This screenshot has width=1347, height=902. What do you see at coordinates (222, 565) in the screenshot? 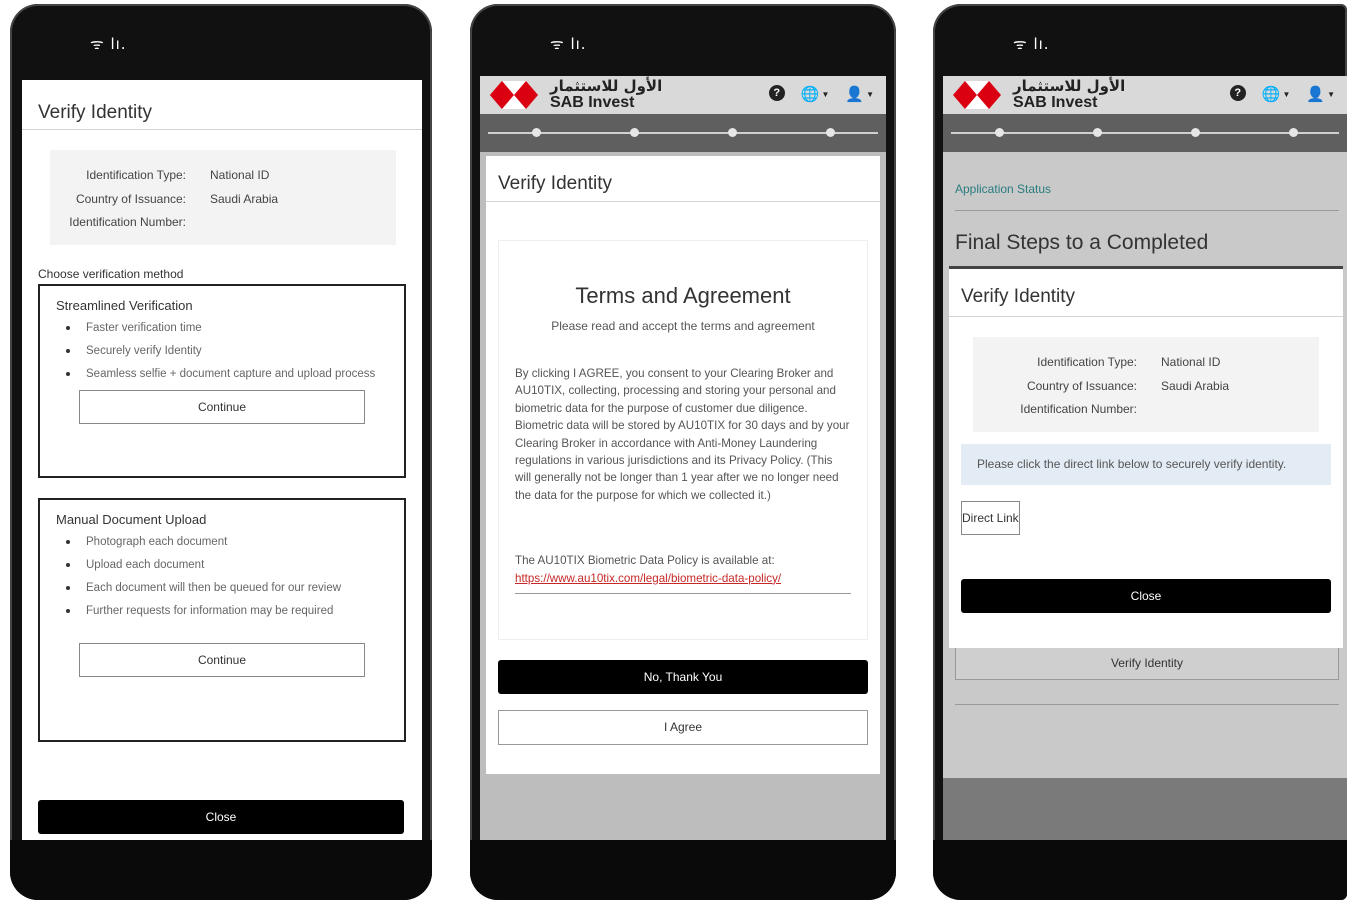
I see `list-item: Upload each document` at bounding box center [222, 565].